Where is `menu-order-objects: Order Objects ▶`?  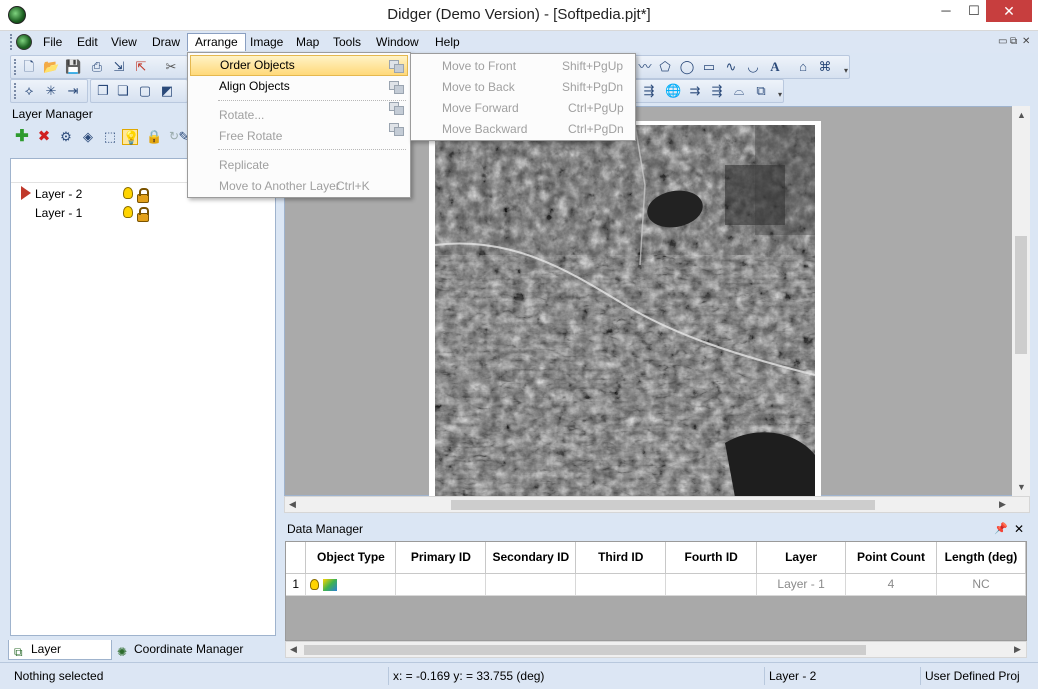 menu-order-objects: Order Objects ▶ is located at coordinates (299, 65).